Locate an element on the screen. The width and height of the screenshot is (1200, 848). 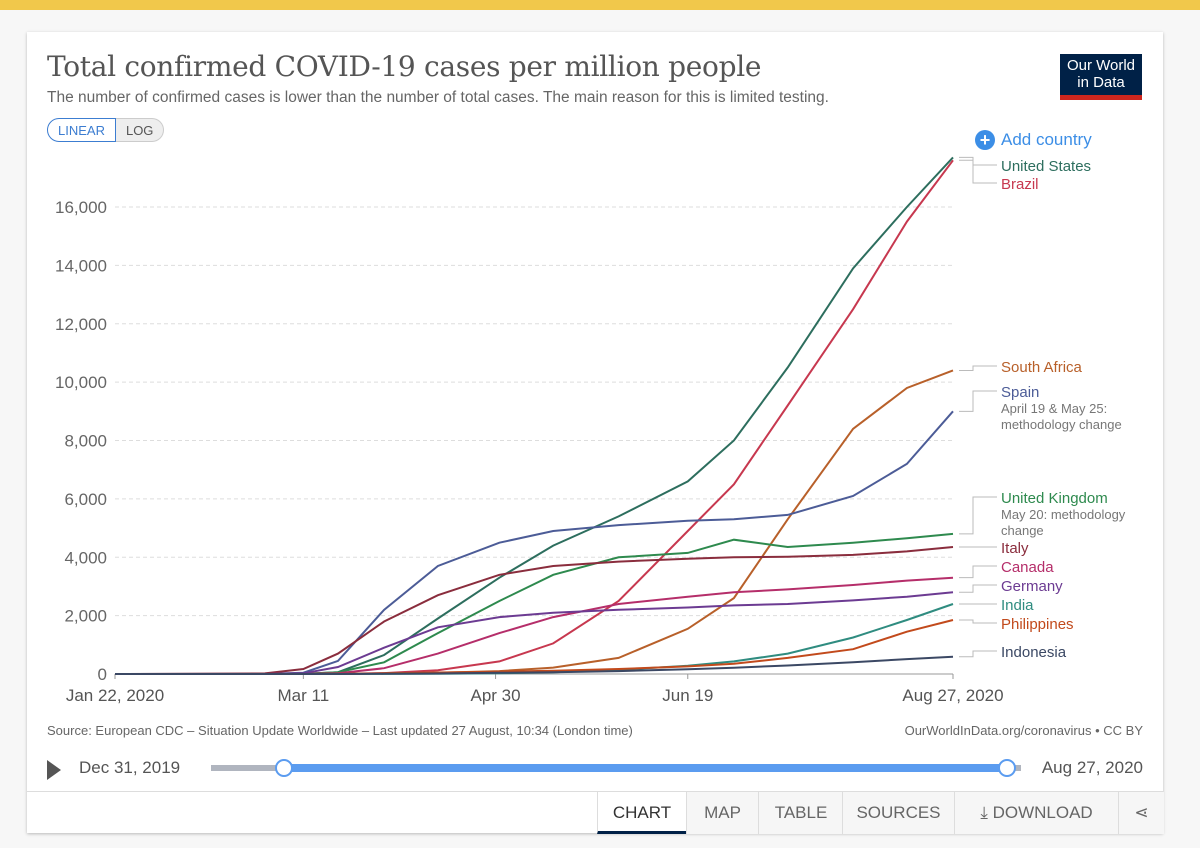
y-tick-label: 16,000 is located at coordinates (81, 207).